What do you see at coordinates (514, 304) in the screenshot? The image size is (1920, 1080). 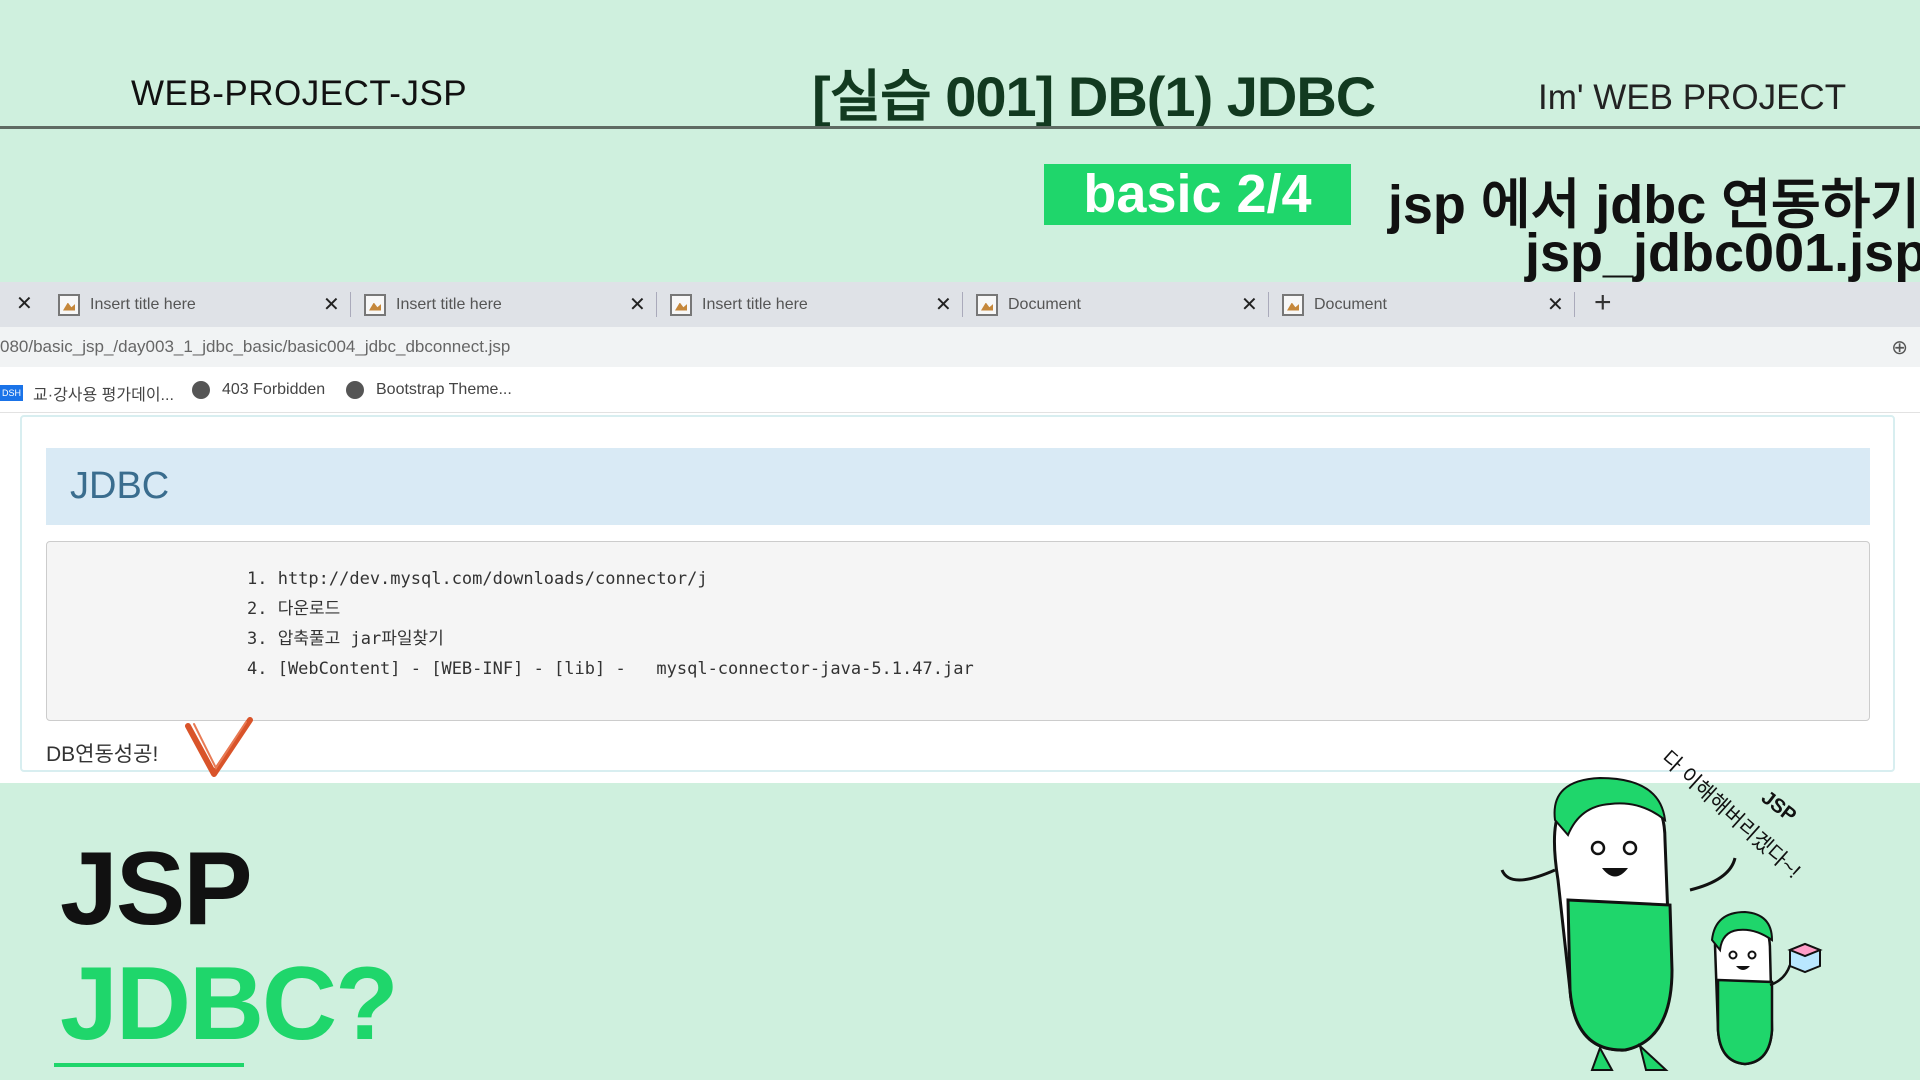 I see `tab-2: Insert title here ✕` at bounding box center [514, 304].